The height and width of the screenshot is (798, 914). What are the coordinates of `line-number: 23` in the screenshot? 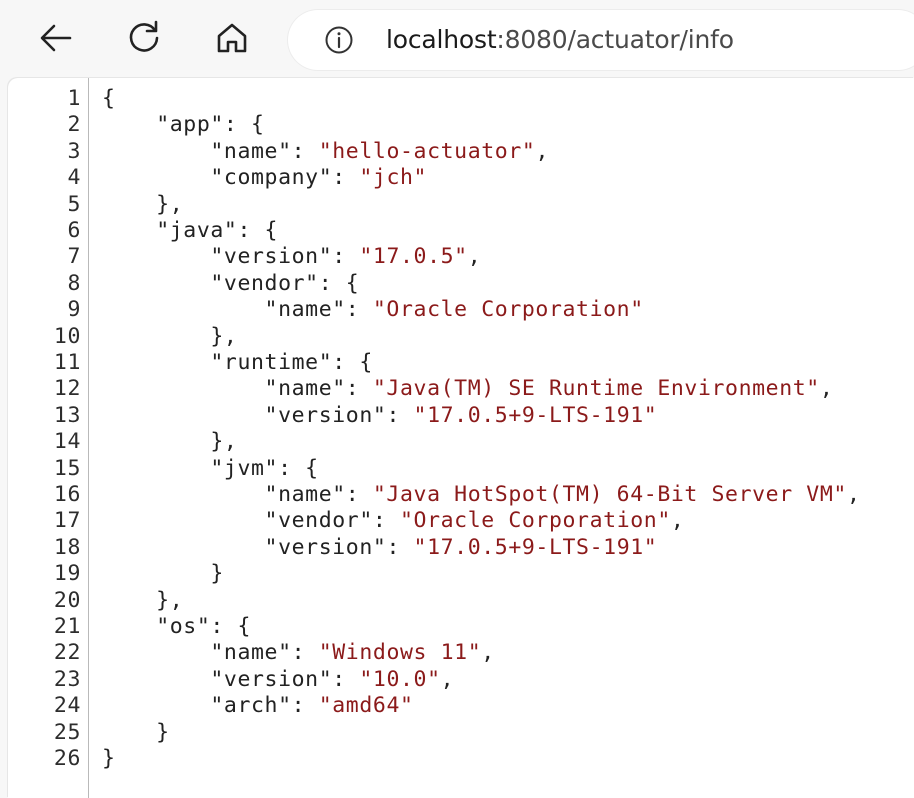 It's located at (67, 679).